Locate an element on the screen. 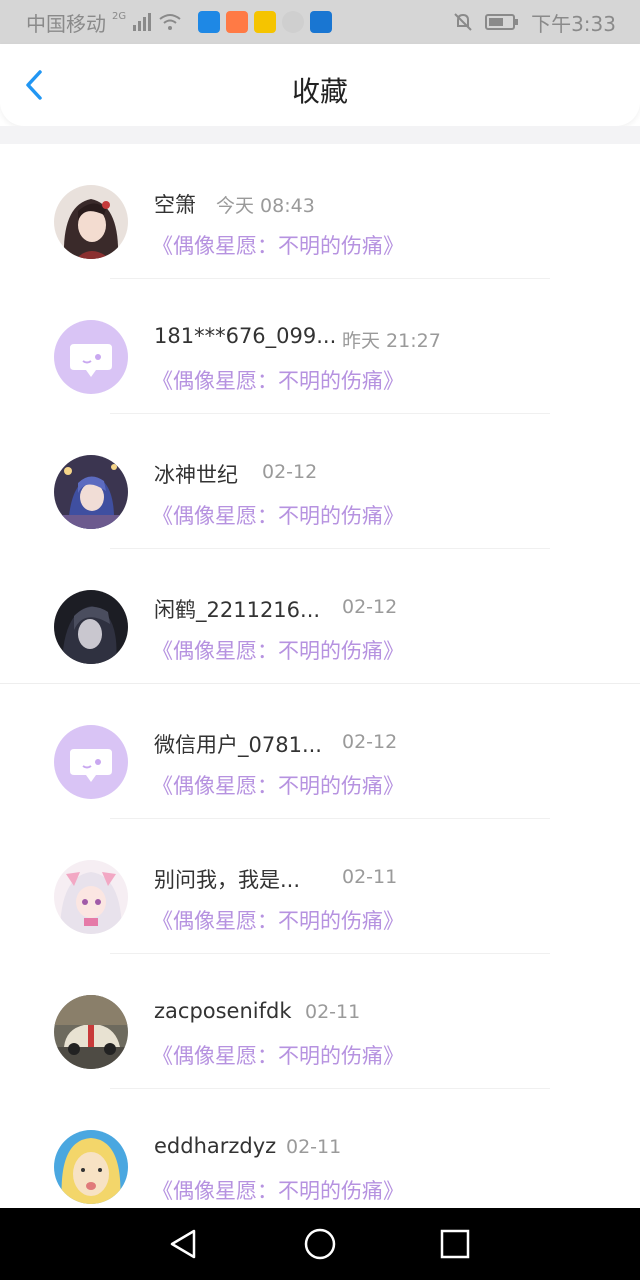 Image resolution: width=640 pixels, height=1280 pixels. qq-browser-app-icon is located at coordinates (265, 22).